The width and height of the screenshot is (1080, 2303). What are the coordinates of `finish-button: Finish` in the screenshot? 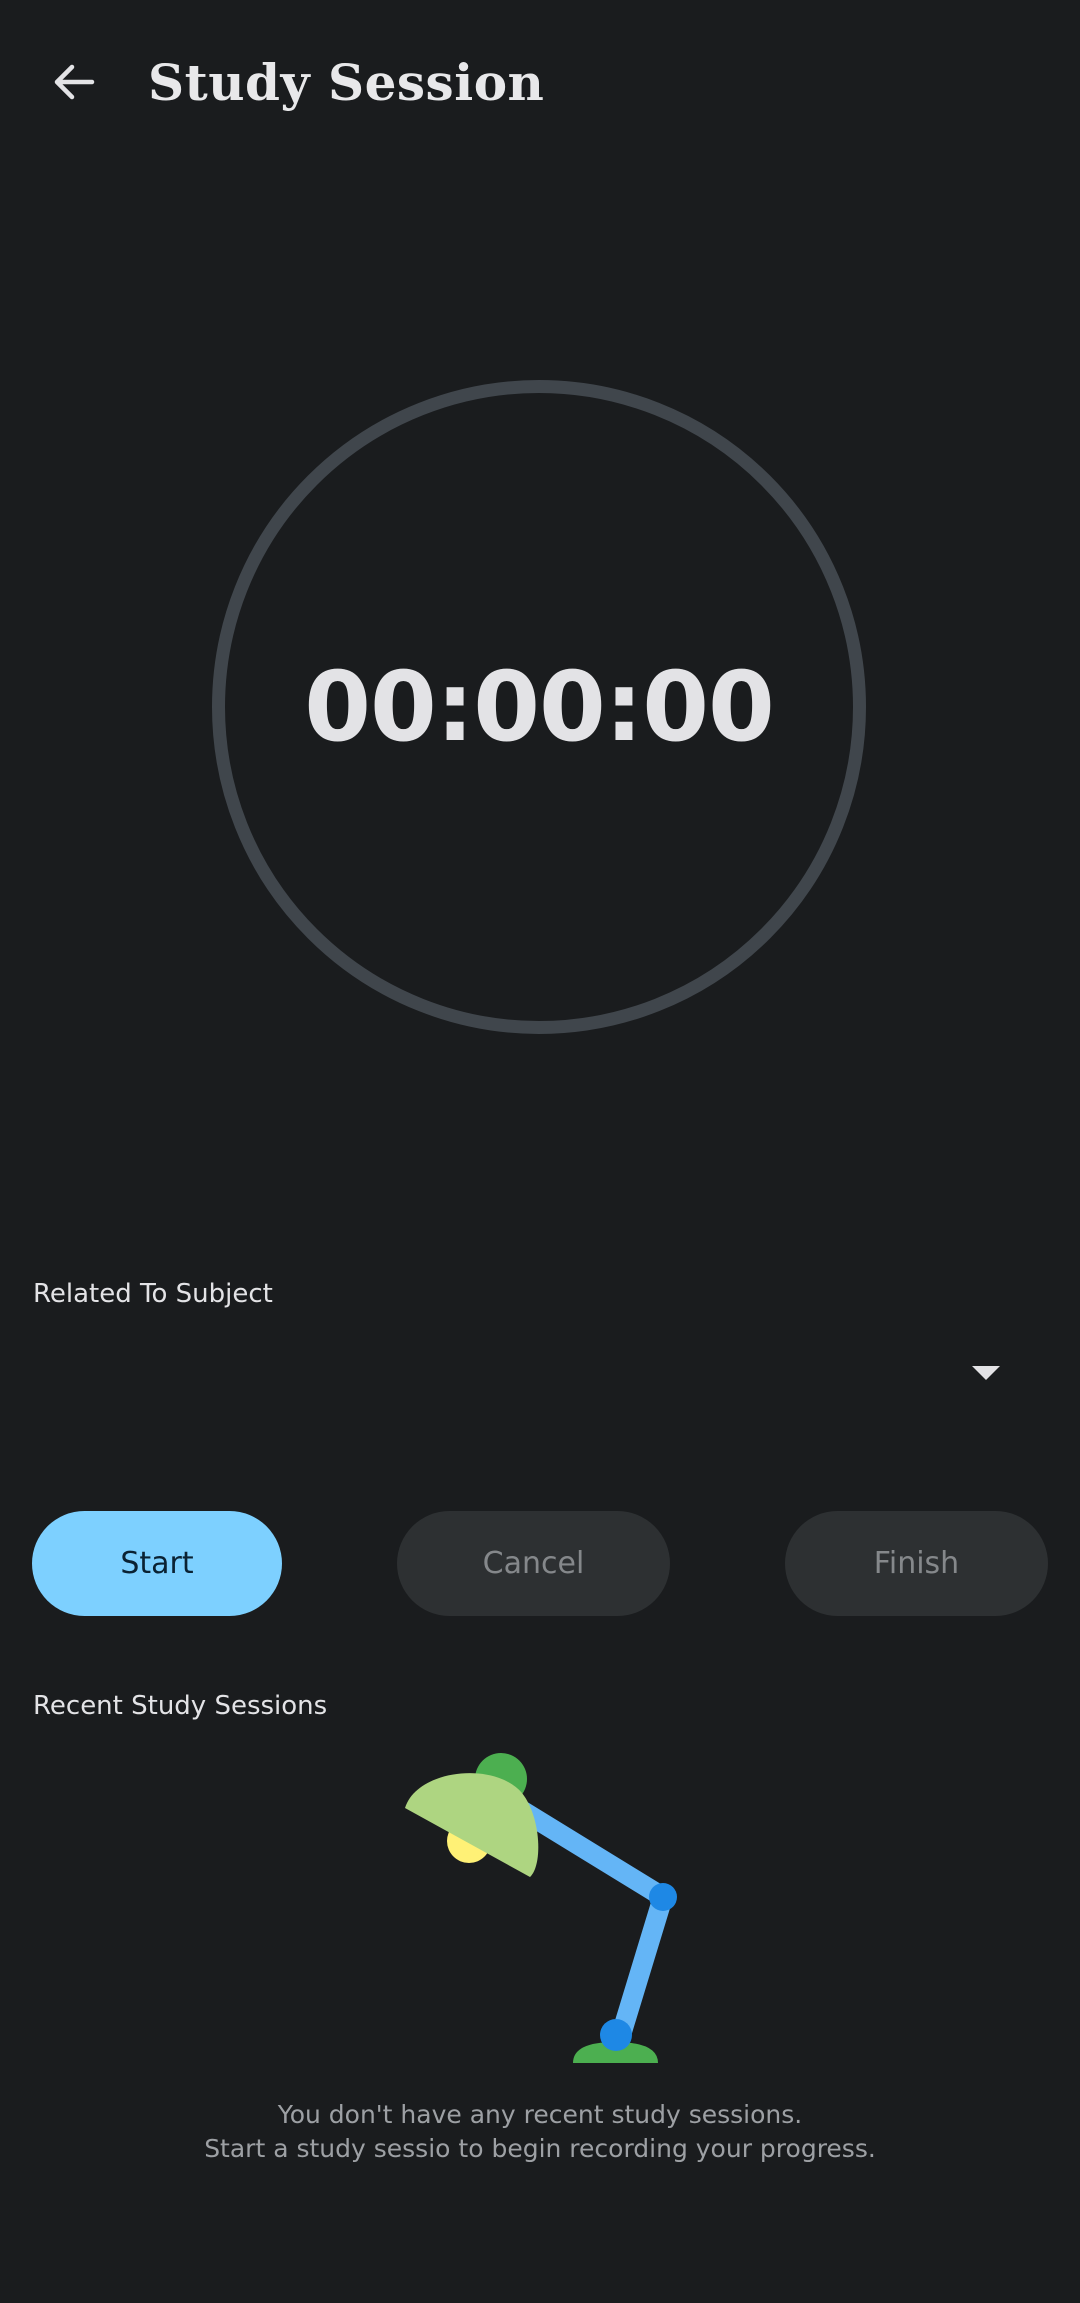 It's located at (916, 1563).